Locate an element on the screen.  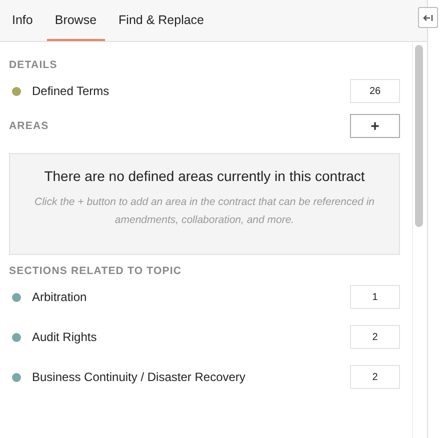
collapse-button is located at coordinates (428, 17).